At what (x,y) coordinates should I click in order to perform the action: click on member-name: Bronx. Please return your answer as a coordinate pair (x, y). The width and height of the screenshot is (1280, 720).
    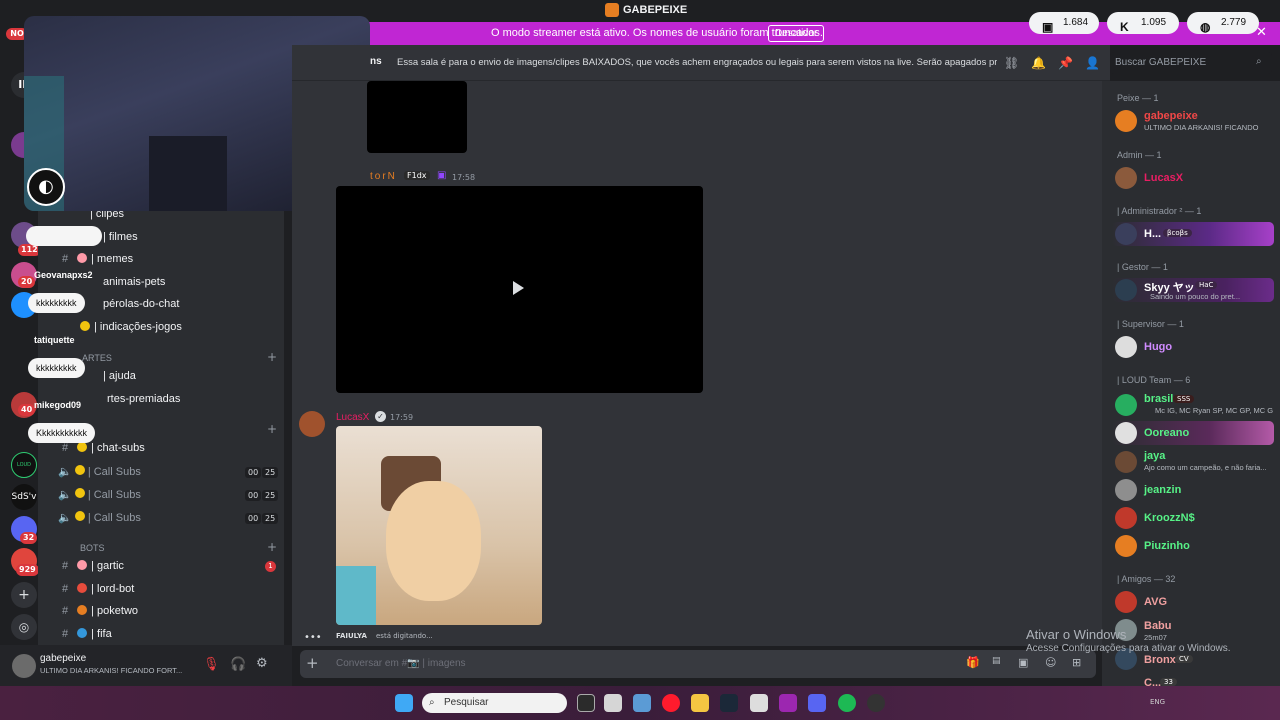
    Looking at the image, I should click on (1160, 660).